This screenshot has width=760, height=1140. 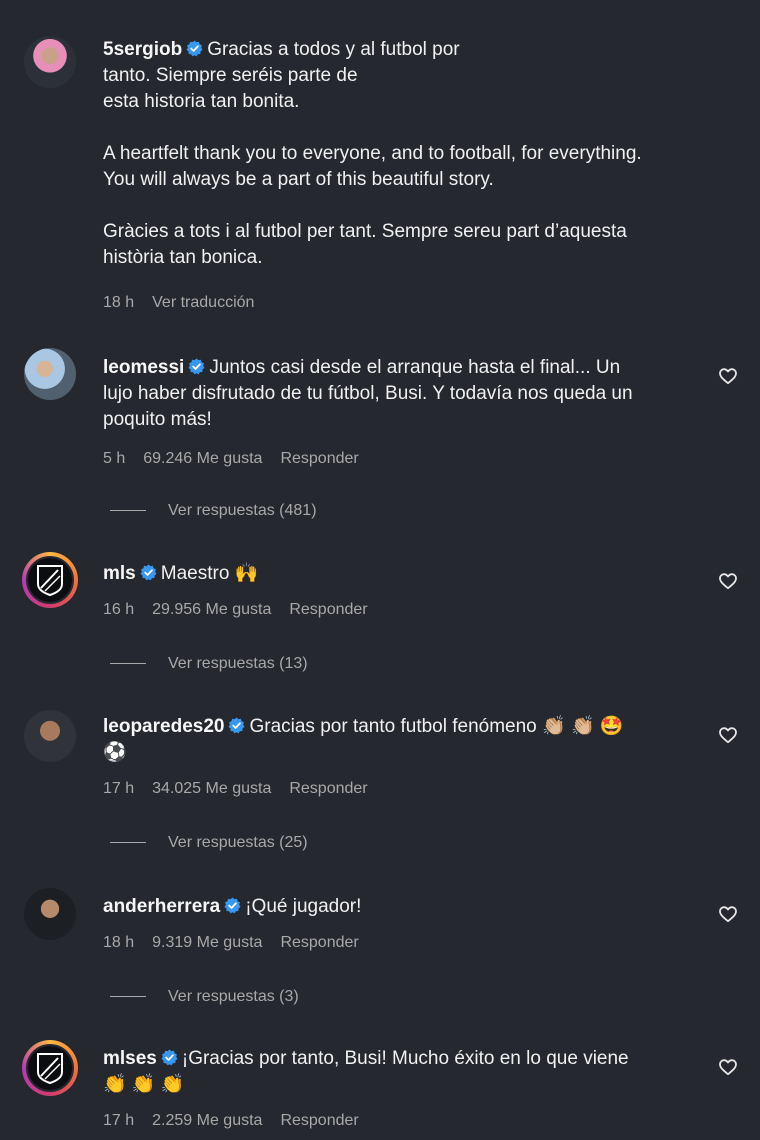 I want to click on username: leoparedes20, so click(x=163, y=726).